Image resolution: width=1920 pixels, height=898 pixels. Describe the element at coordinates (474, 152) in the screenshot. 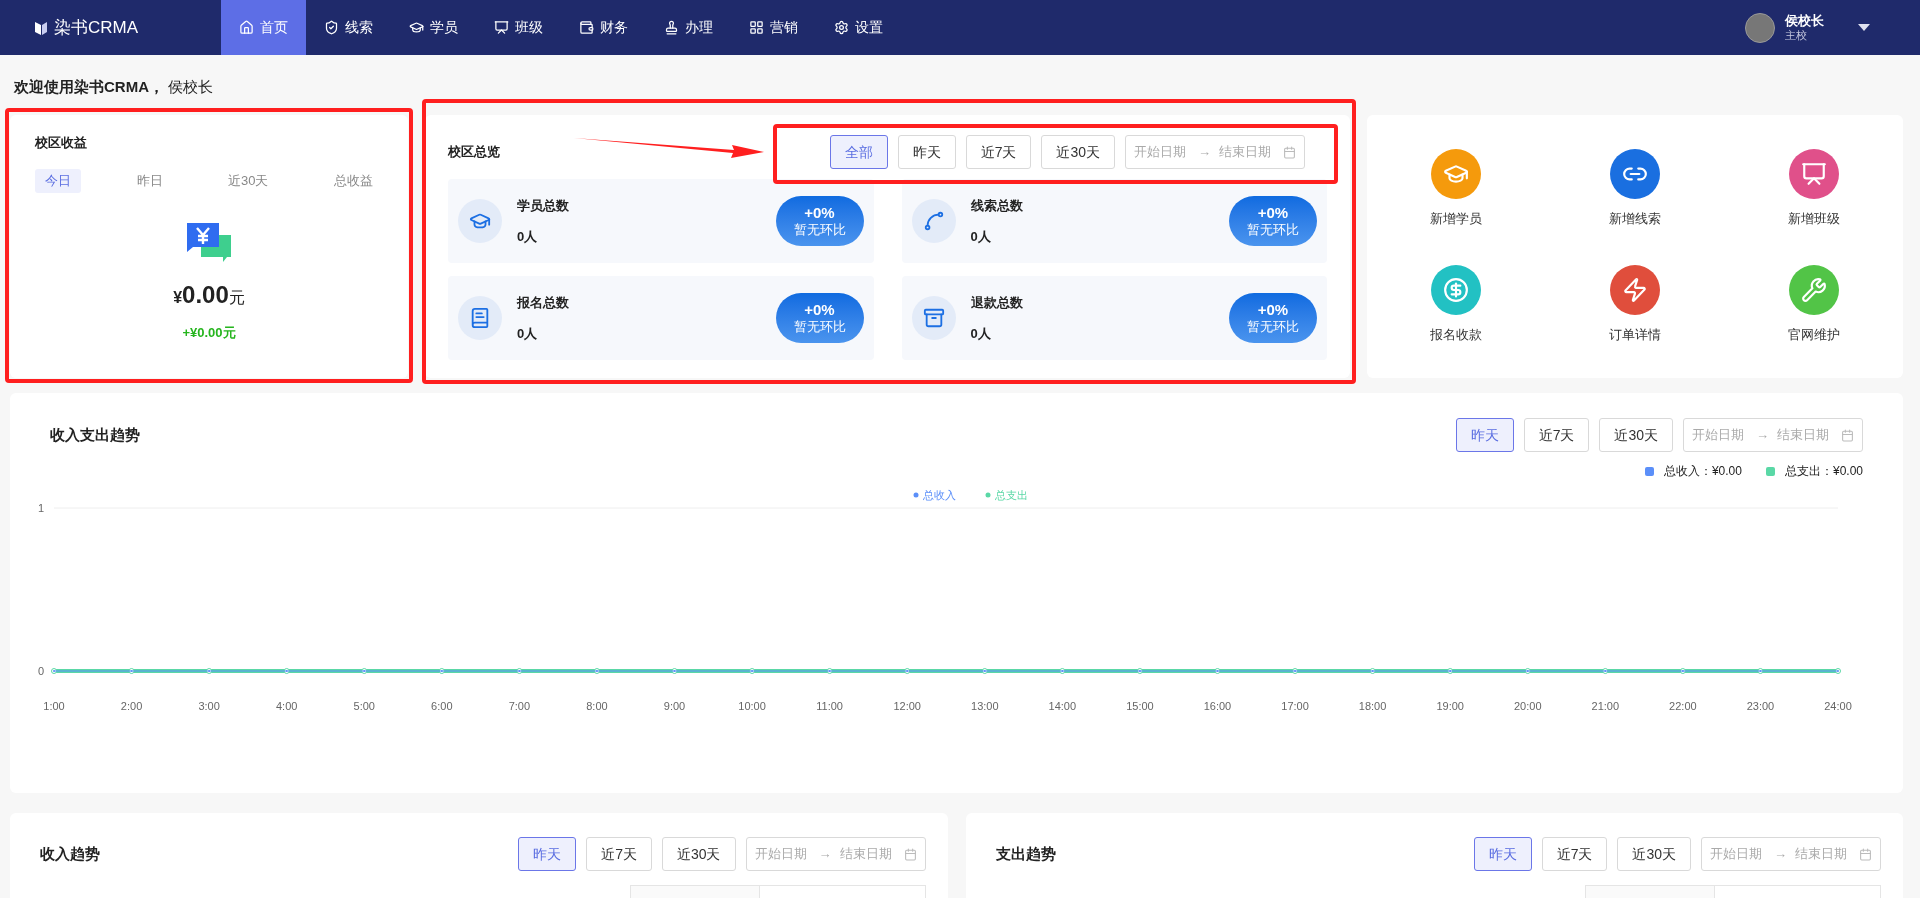

I see `card-title: 校区总览` at that location.